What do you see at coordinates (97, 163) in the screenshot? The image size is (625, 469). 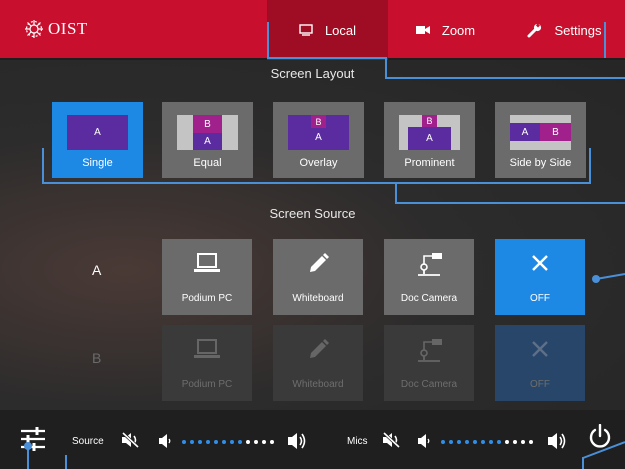 I see `layout-label: Single` at bounding box center [97, 163].